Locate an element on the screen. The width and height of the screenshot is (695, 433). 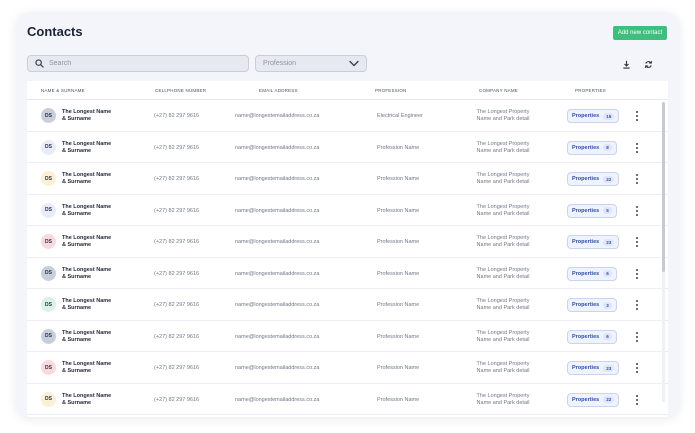
scrollbar-thumb is located at coordinates (663, 187).